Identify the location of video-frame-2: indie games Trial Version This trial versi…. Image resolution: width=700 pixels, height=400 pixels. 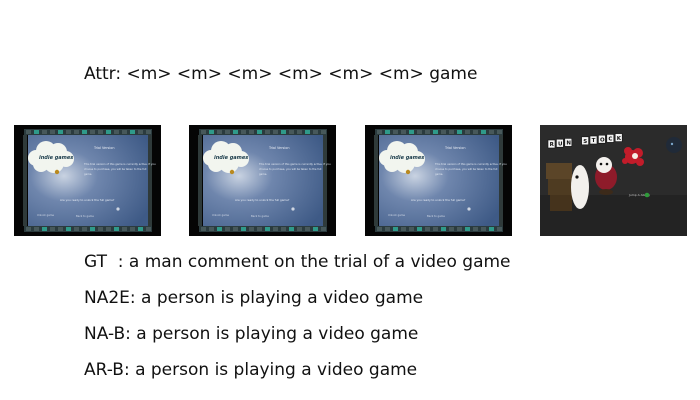
(262, 180).